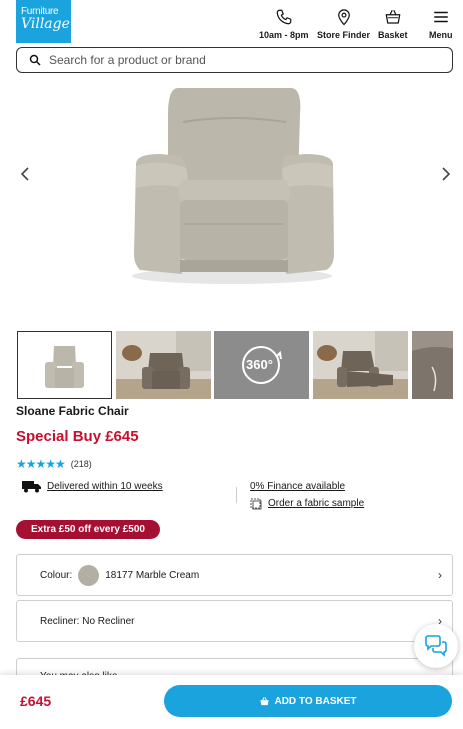  Describe the element at coordinates (441, 35) in the screenshot. I see `menu-label: Menu` at that location.